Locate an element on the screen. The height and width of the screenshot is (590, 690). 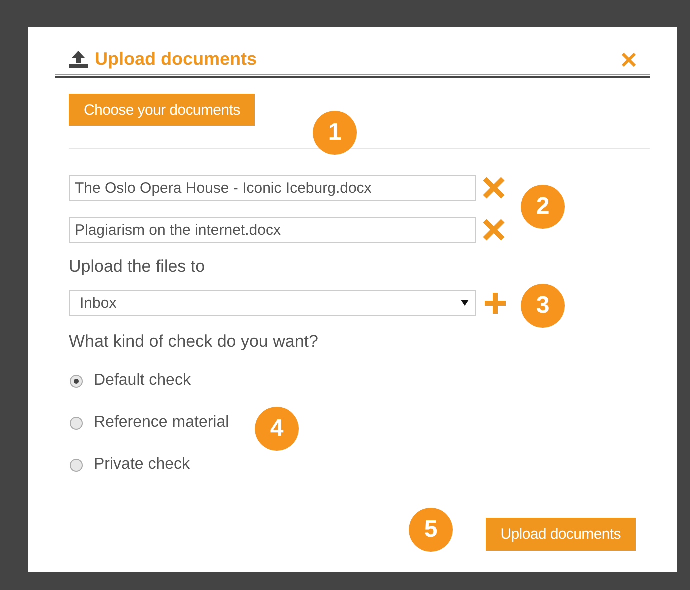
file-name-field: Plagiarism on the internet.docx is located at coordinates (272, 230).